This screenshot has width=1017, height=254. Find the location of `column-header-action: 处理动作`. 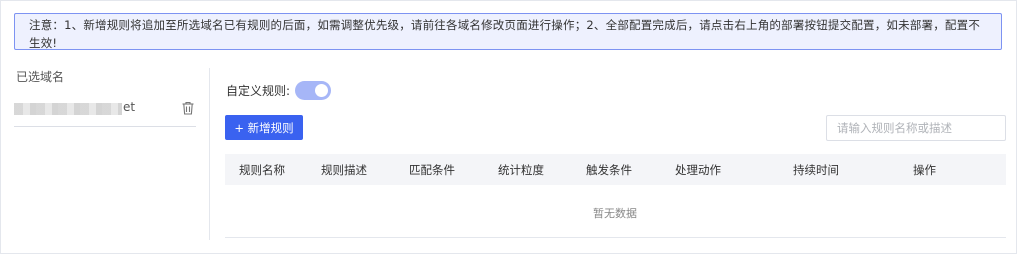

column-header-action: 处理动作 is located at coordinates (698, 170).